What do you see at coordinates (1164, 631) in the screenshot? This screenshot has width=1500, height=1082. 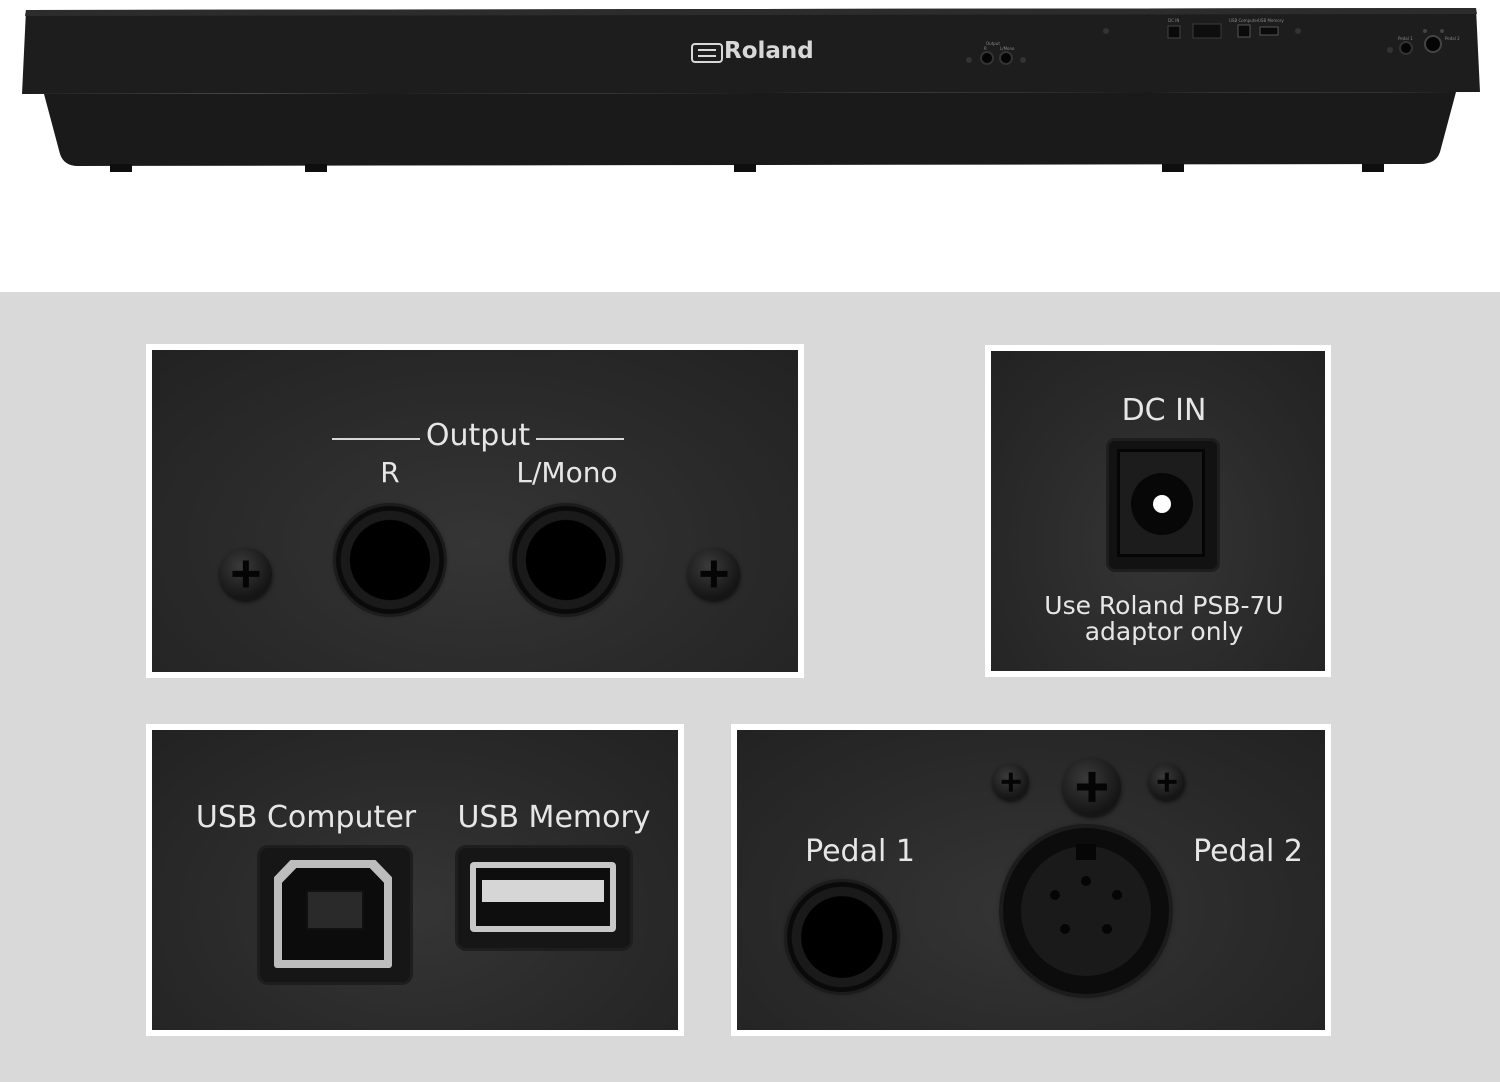 I see `dc-in-note-line2: adaptor only` at bounding box center [1164, 631].